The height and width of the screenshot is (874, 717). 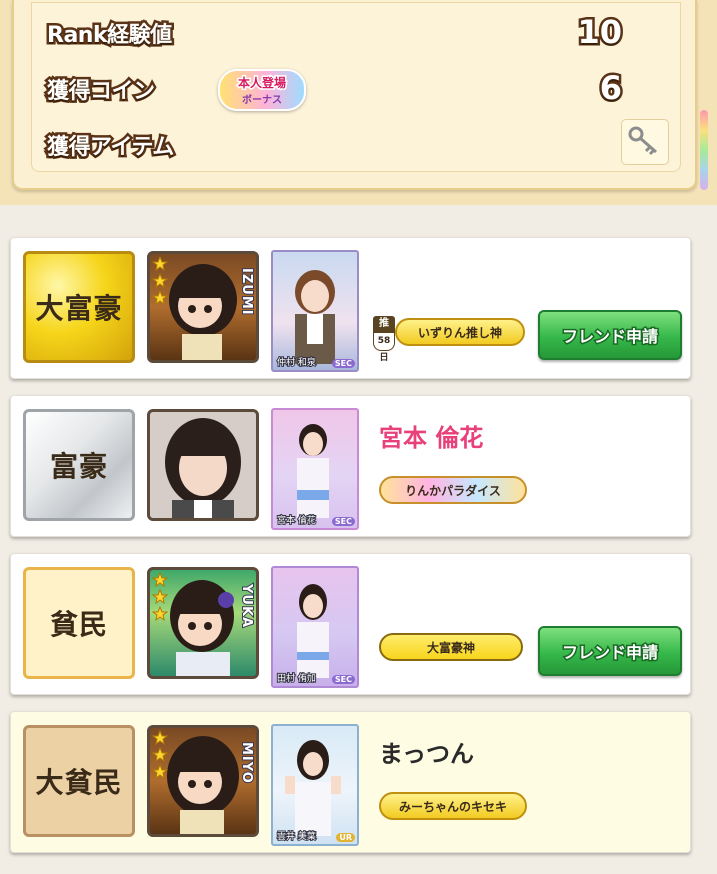 What do you see at coordinates (451, 647) in the screenshot?
I see `player-title-badge: 大富豪神` at bounding box center [451, 647].